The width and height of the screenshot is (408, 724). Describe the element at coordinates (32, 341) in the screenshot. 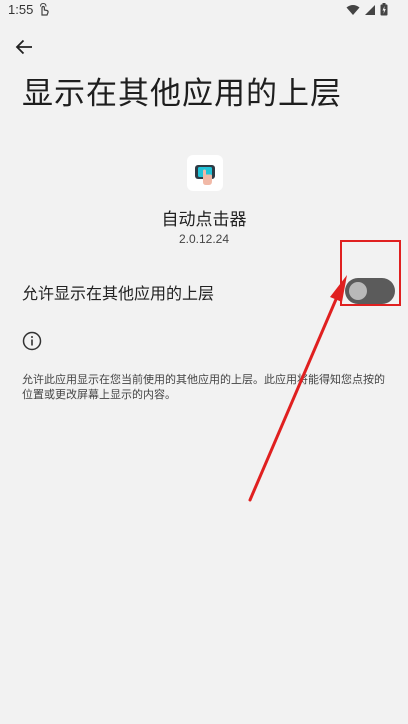

I see `info-icon` at that location.